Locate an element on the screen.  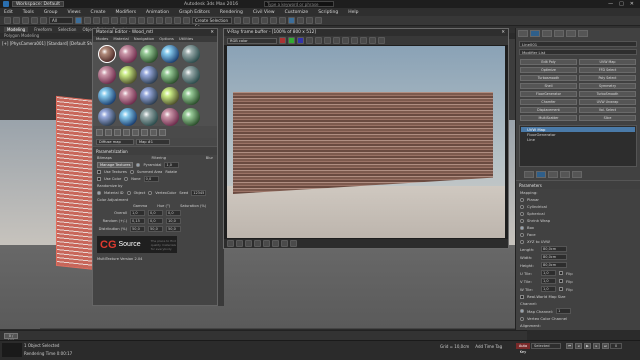
go-to-start-icon: ⏮ is located at coordinates (569, 346).